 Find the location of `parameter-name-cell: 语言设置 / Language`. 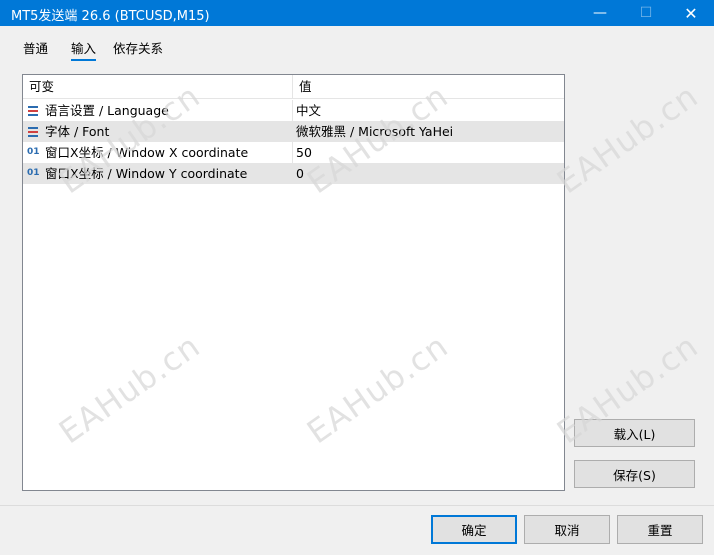

parameter-name-cell: 语言设置 / Language is located at coordinates (158, 110).